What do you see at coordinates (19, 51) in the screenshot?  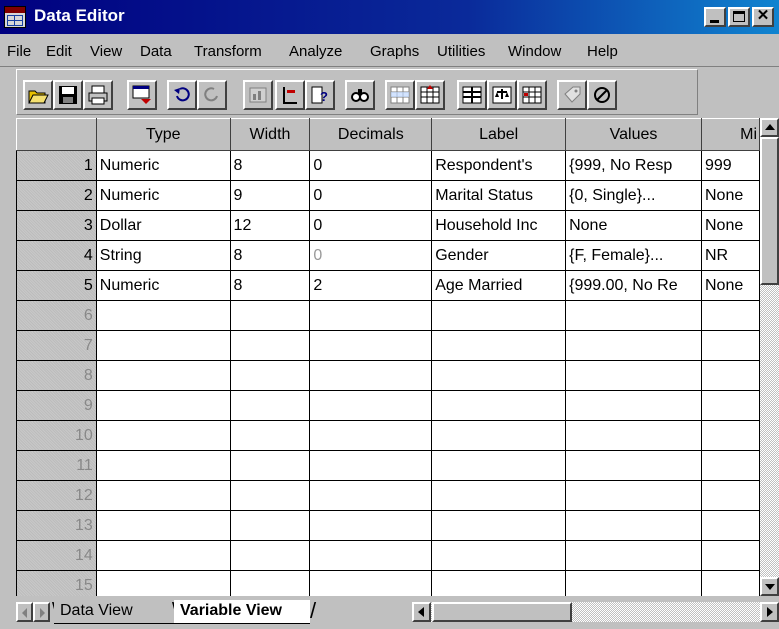 I see `menu-file: File` at bounding box center [19, 51].